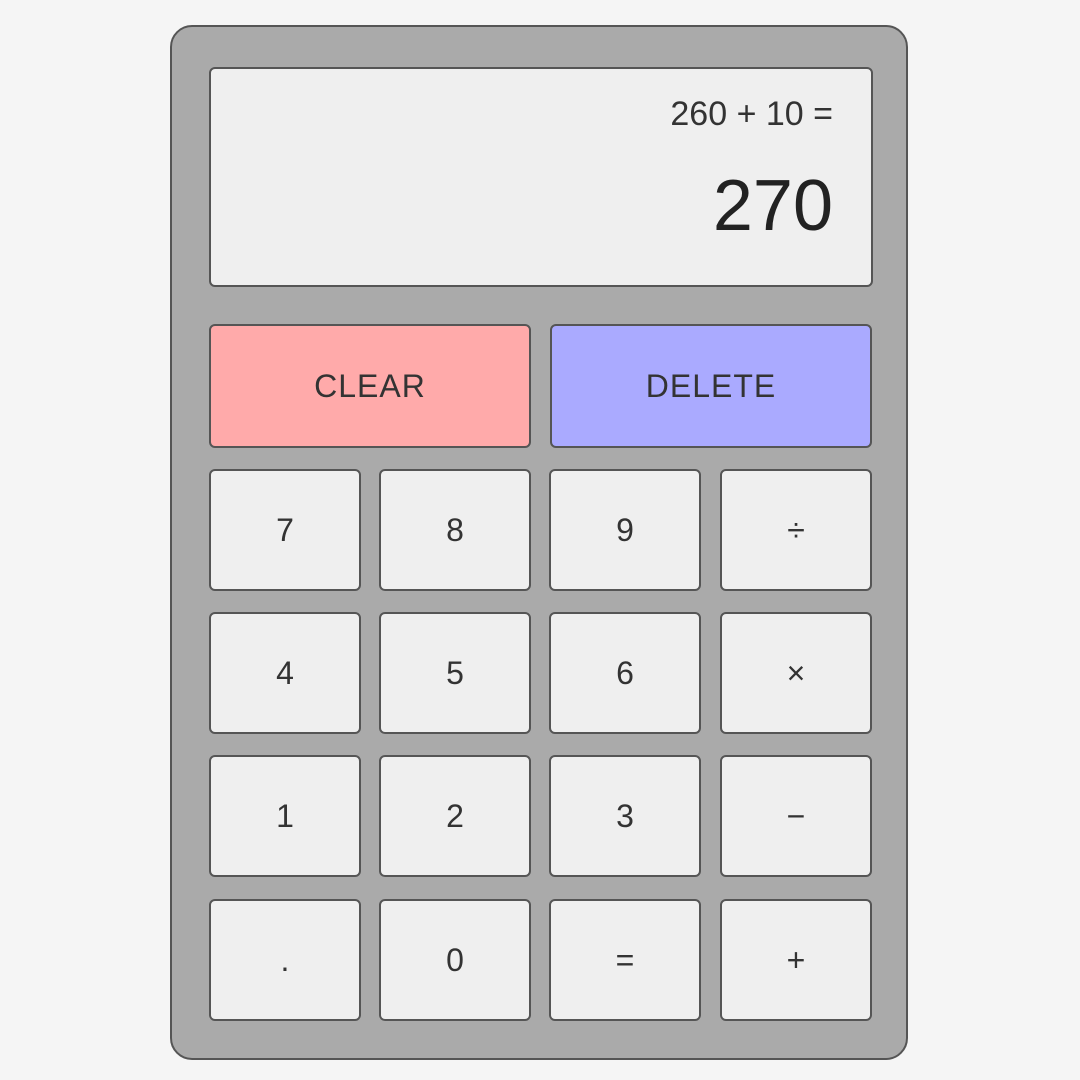 The image size is (1080, 1080). What do you see at coordinates (796, 960) in the screenshot?
I see `key-add-button: +` at bounding box center [796, 960].